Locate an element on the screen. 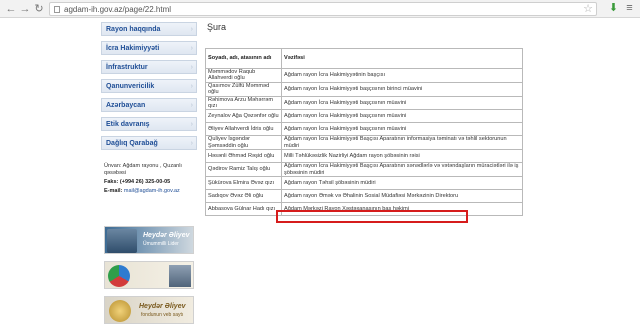 The height and width of the screenshot is (325, 640). page-title: Şura is located at coordinates (217, 27).